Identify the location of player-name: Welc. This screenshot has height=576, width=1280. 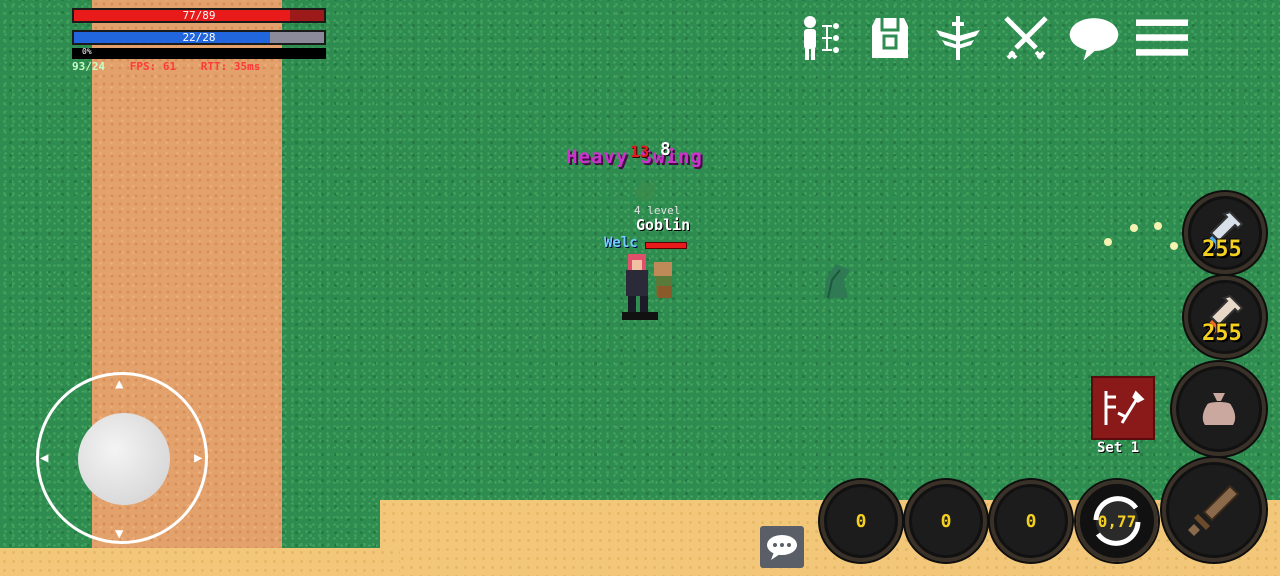
(621, 243).